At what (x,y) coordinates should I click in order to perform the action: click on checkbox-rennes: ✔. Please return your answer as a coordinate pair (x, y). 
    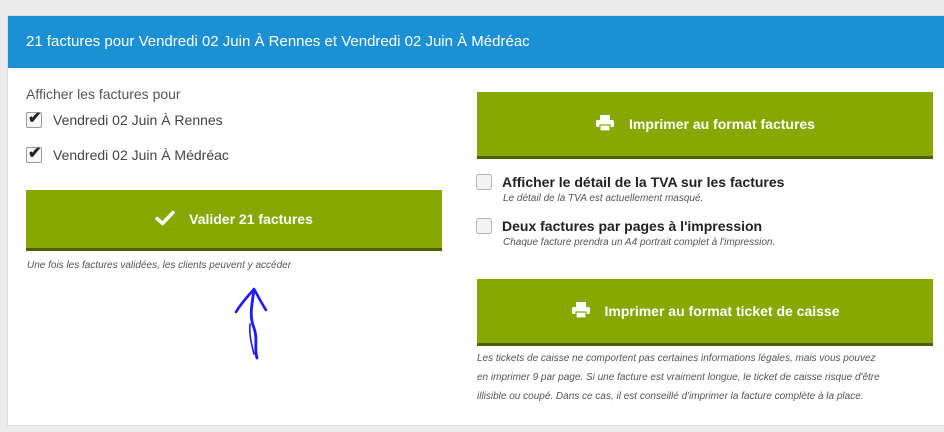
    Looking at the image, I should click on (34, 119).